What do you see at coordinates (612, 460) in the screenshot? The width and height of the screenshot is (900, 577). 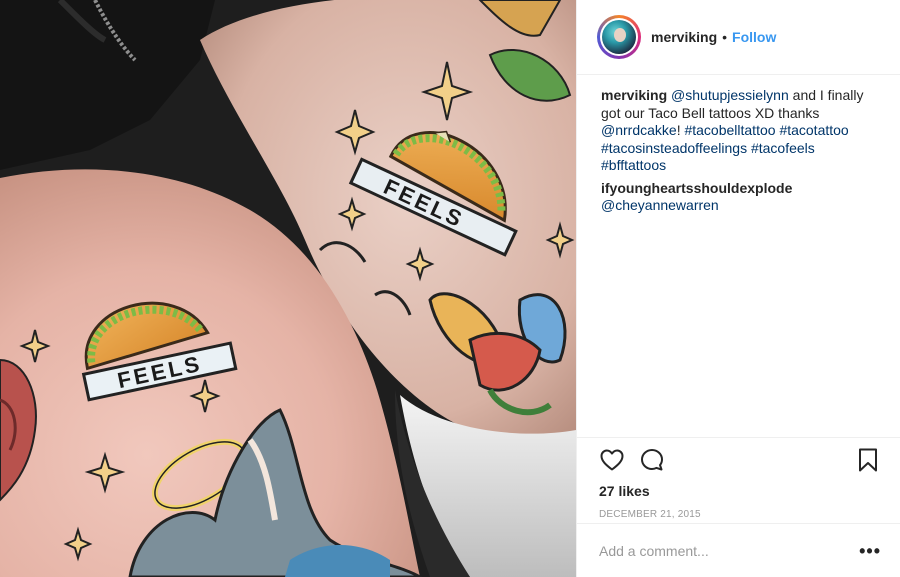 I see `heart-icon` at bounding box center [612, 460].